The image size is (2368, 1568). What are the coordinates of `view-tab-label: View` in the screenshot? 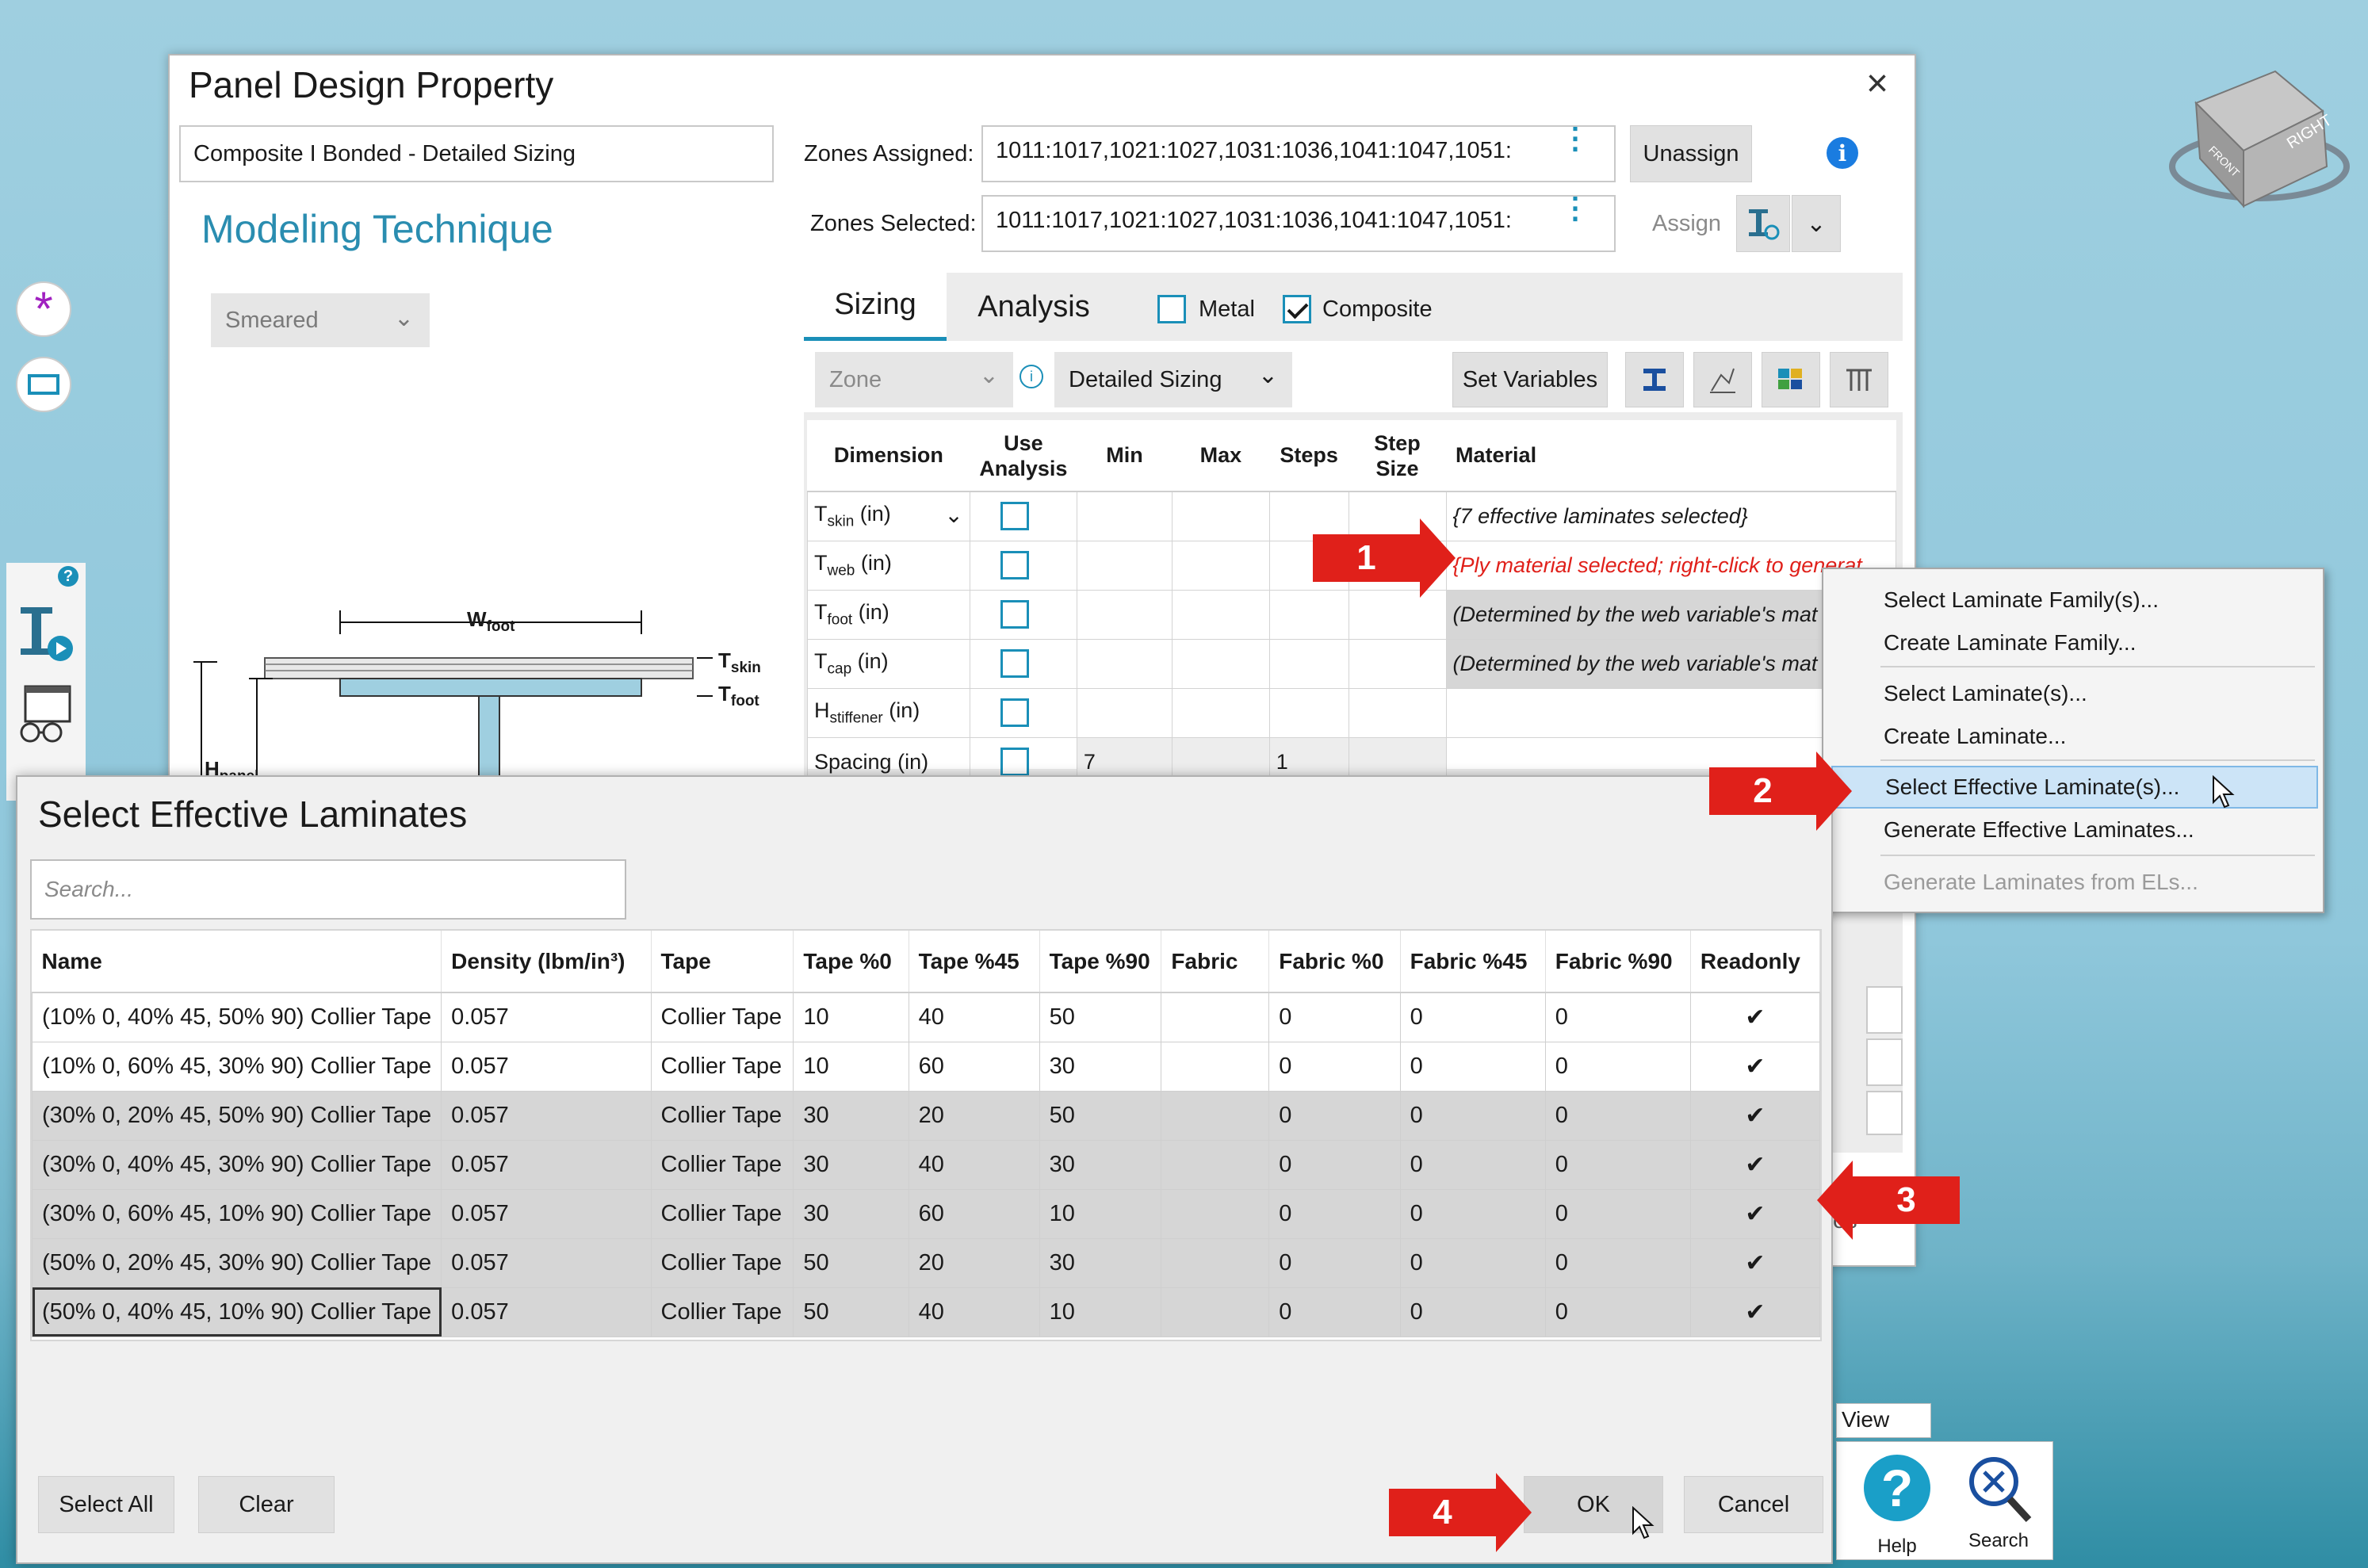 It's located at (1865, 1420).